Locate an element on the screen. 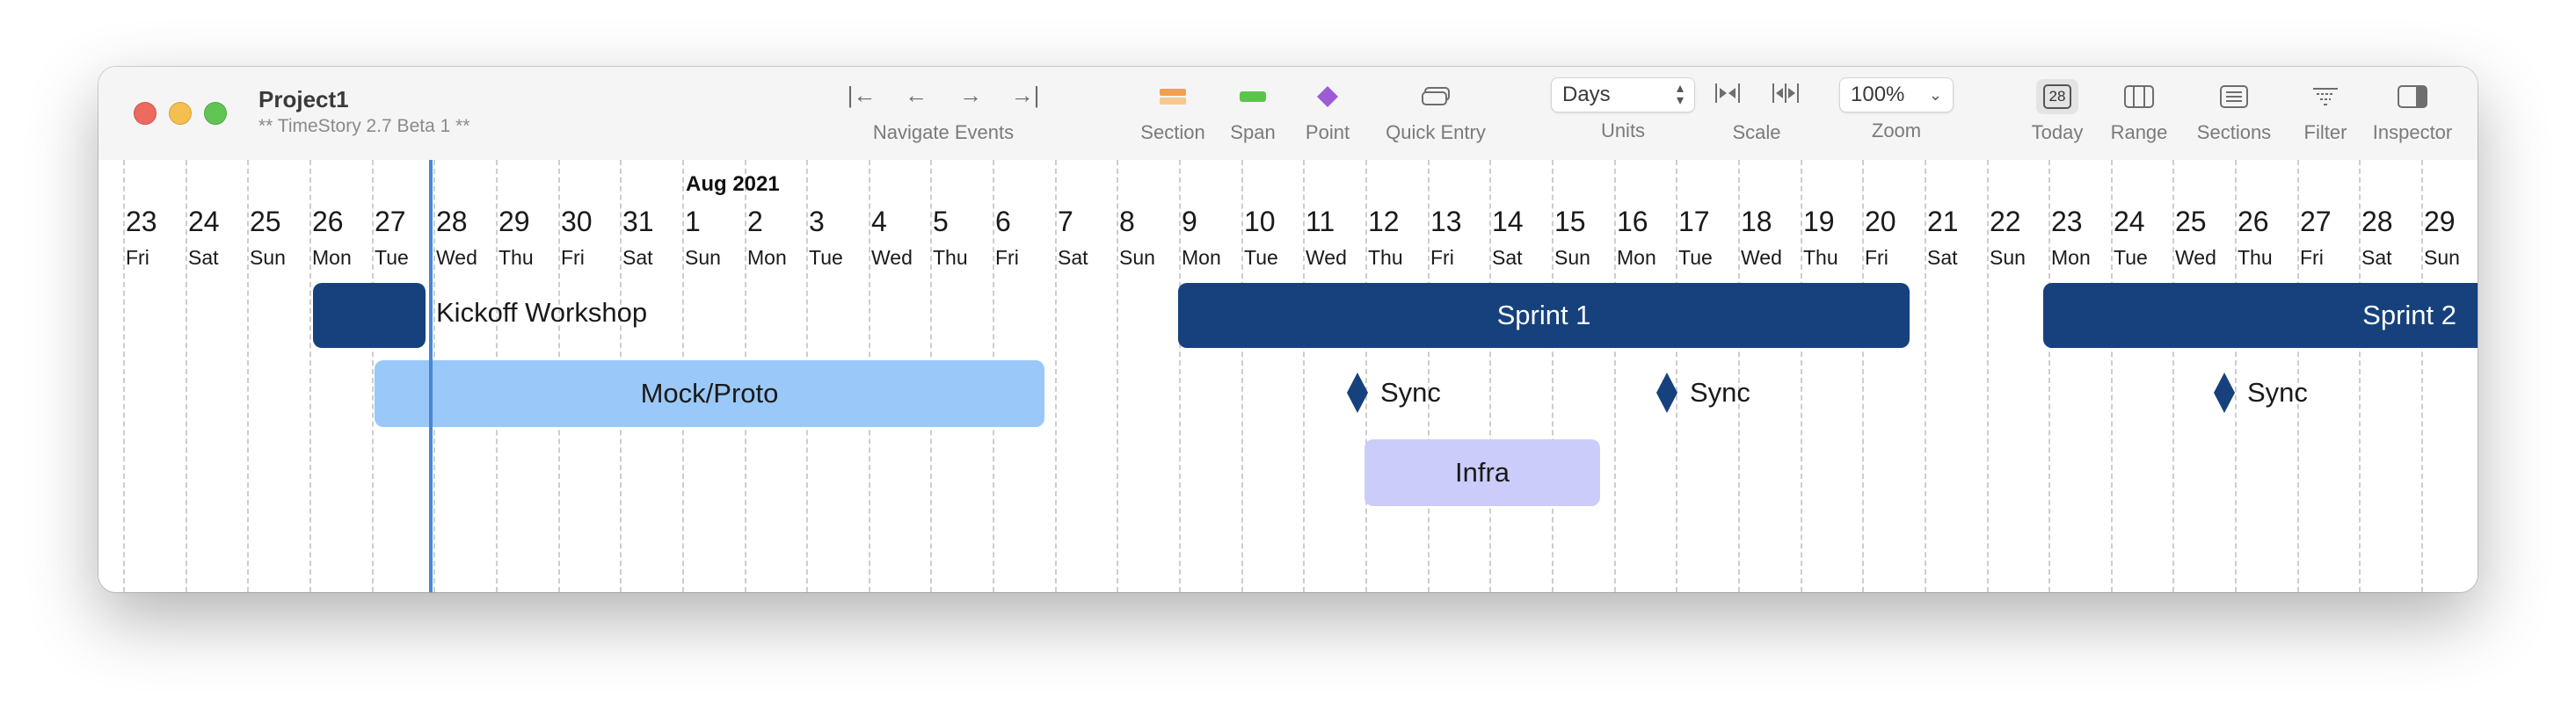 The image size is (2576, 724). filter-icon is located at coordinates (2325, 95).